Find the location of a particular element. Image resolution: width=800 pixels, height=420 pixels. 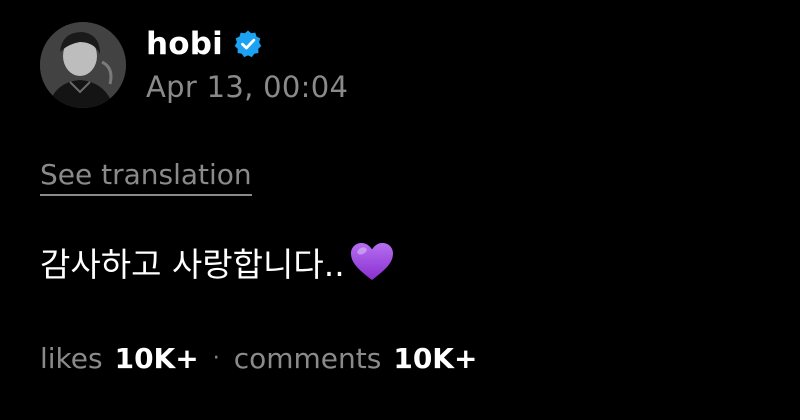

see-translation-link: See translation is located at coordinates (146, 177).